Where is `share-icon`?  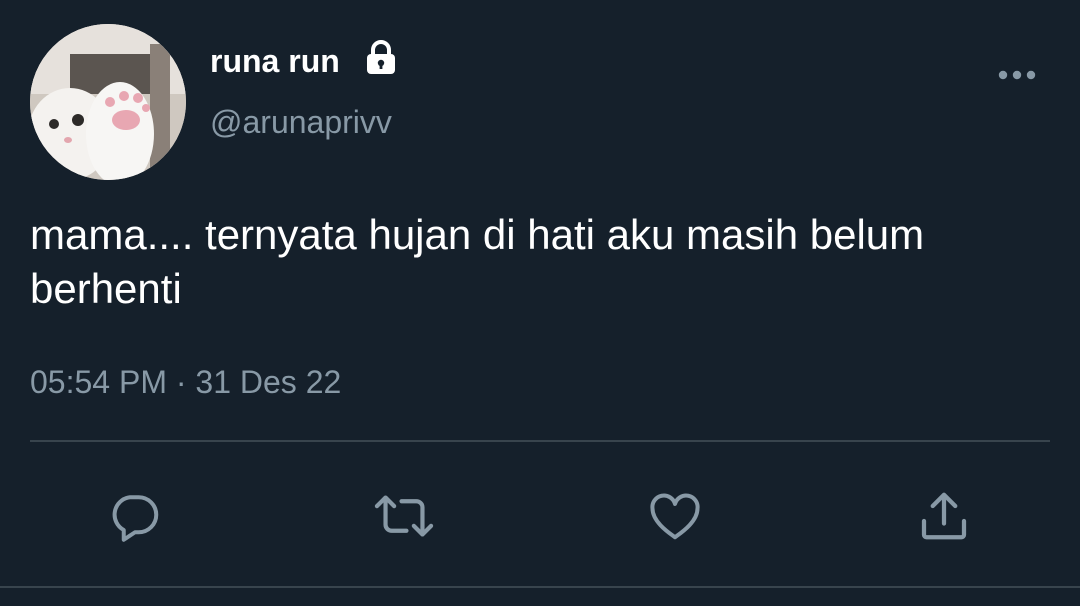
share-icon is located at coordinates (944, 516).